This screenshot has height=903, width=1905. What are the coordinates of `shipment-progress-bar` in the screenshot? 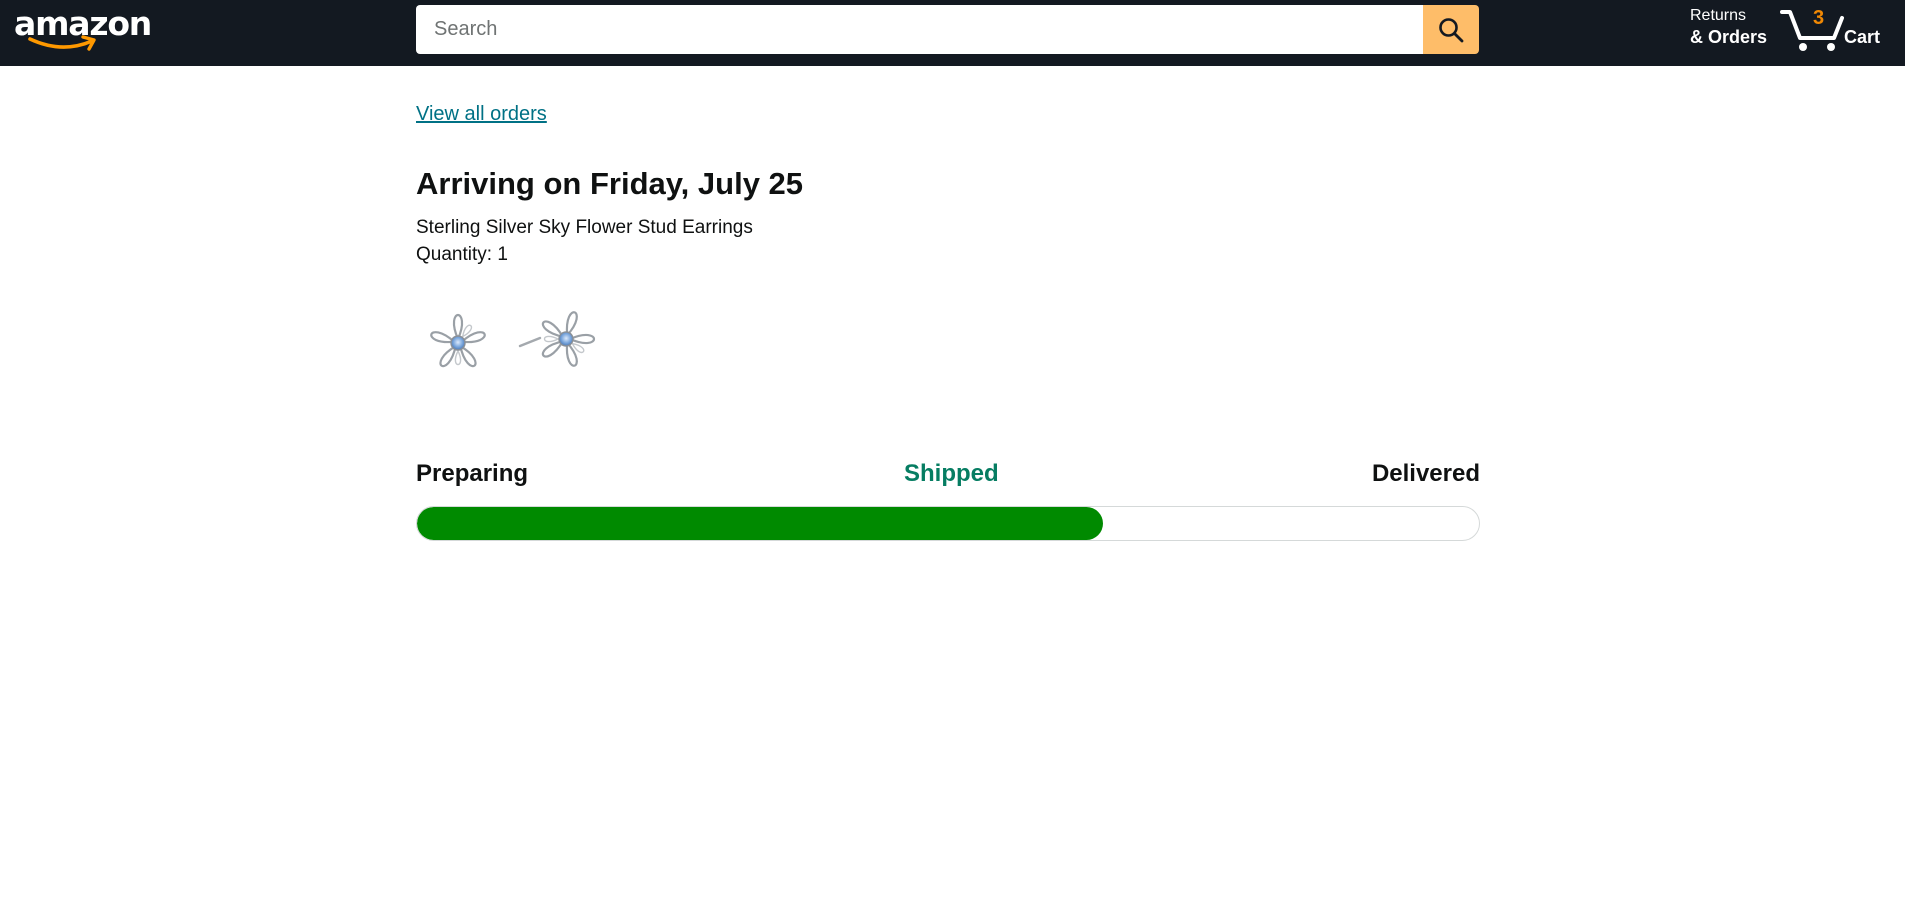 It's located at (948, 523).